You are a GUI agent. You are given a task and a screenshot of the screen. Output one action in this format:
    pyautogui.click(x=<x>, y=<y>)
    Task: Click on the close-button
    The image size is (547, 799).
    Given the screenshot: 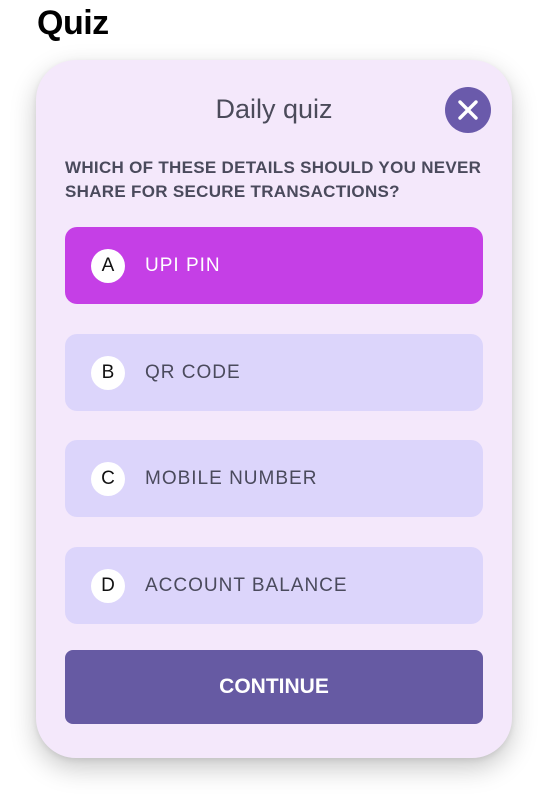 What is the action you would take?
    pyautogui.click(x=468, y=110)
    